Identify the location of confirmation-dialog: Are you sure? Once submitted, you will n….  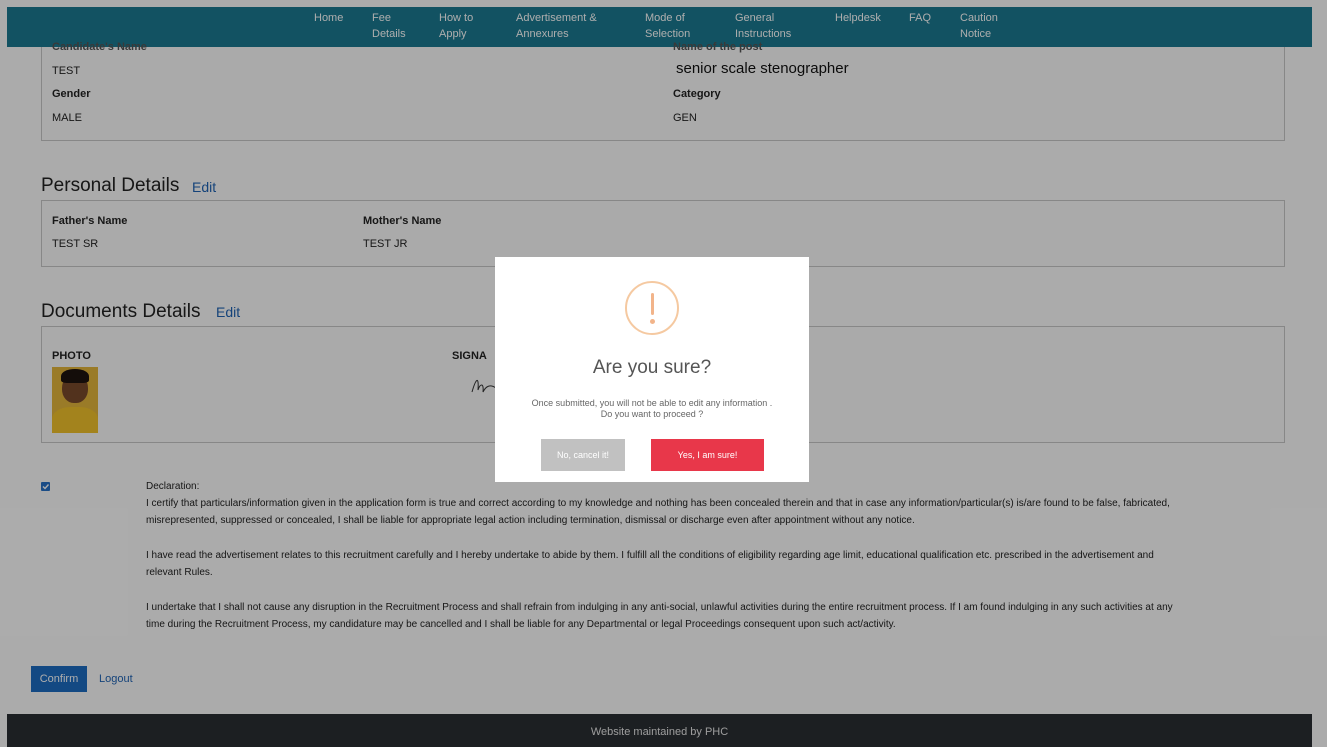
(652, 369).